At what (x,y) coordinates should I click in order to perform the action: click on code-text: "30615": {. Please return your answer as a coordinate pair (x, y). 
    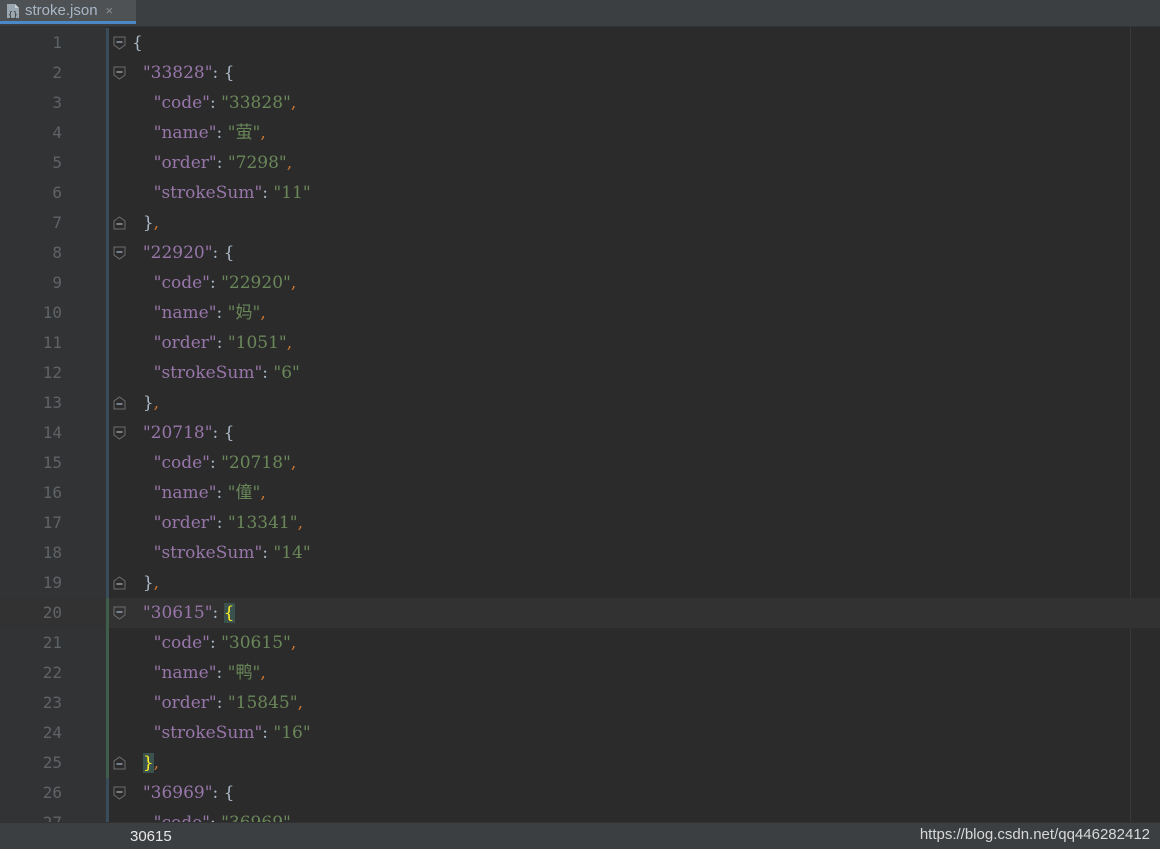
    Looking at the image, I should click on (183, 613).